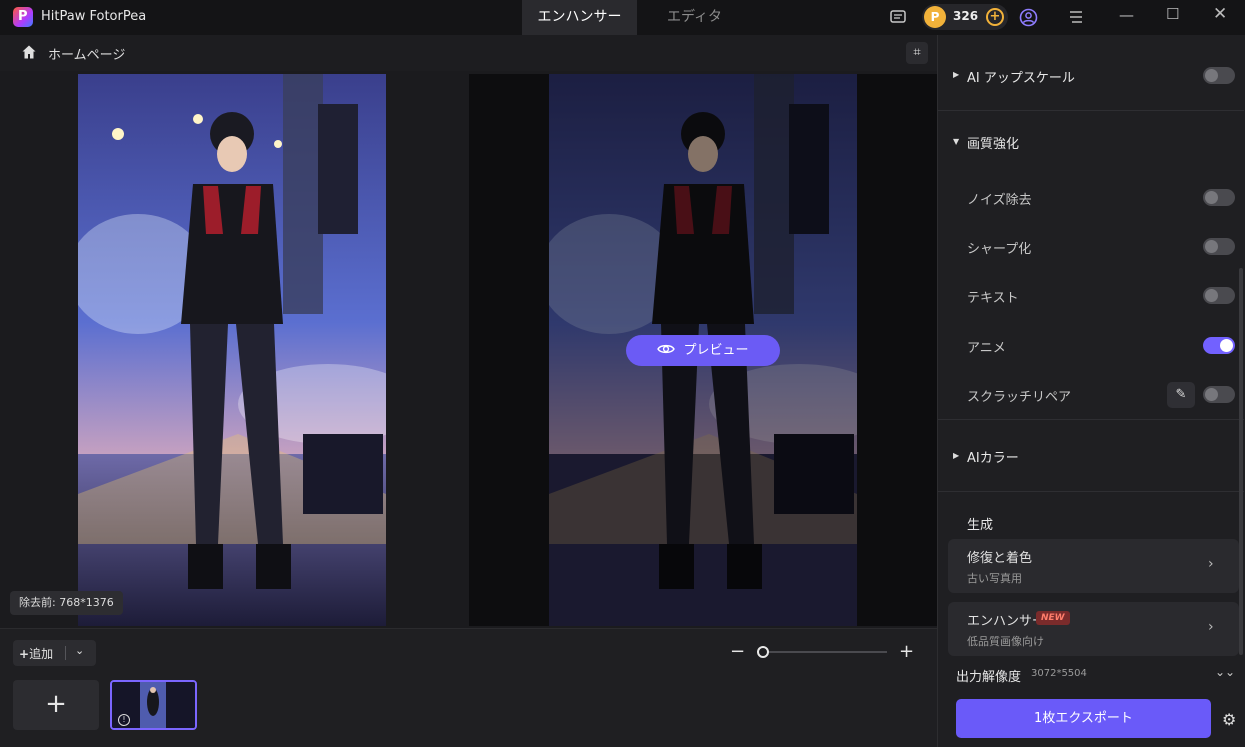  I want to click on card-subtitle: 古い写真用, so click(994, 578).